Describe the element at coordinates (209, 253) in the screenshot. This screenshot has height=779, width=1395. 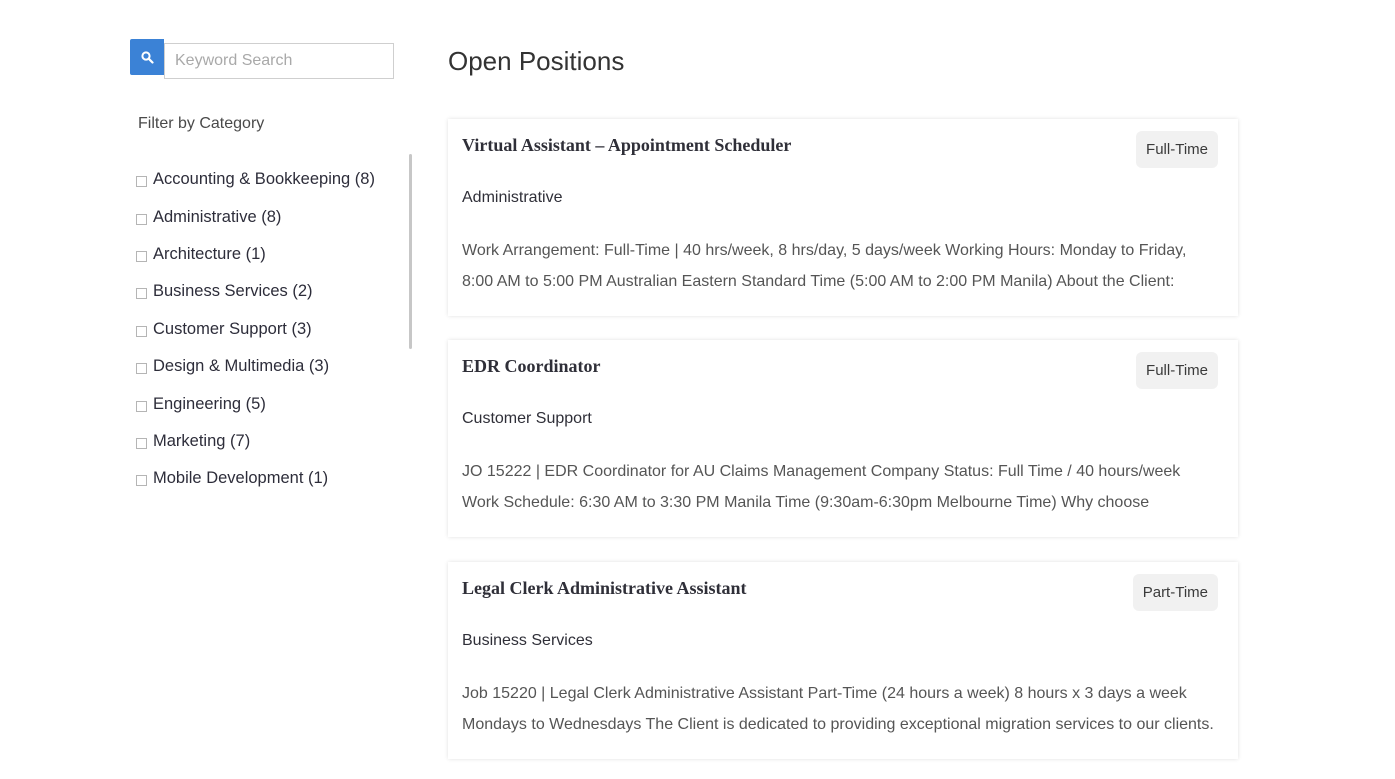
I see `category-label: Architecture (1)` at that location.